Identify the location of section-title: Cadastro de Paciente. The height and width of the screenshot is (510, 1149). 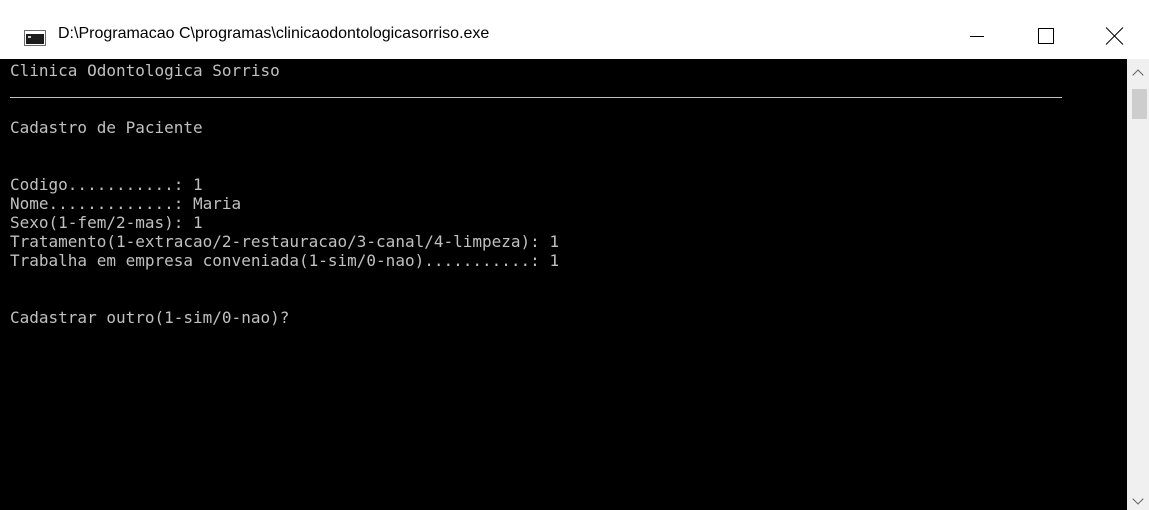
(106, 127).